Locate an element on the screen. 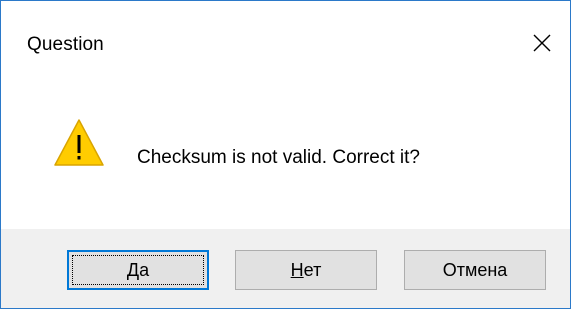 The width and height of the screenshot is (571, 309). dialog-message: Checksum is not valid. Correct it? is located at coordinates (278, 157).